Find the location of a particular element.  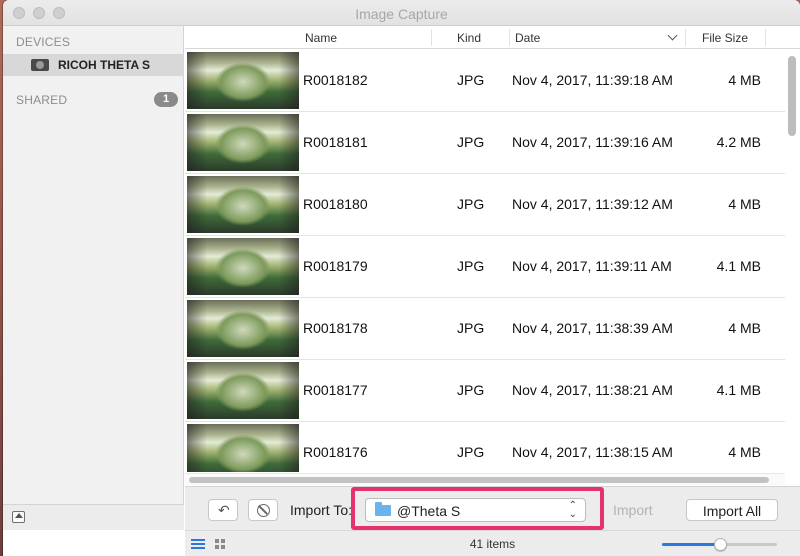

rotate-left-icon: ↶ is located at coordinates (224, 510).